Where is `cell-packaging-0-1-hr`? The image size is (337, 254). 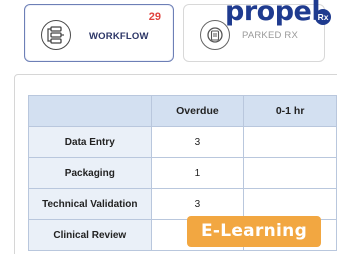
cell-packaging-0-1-hr is located at coordinates (290, 173).